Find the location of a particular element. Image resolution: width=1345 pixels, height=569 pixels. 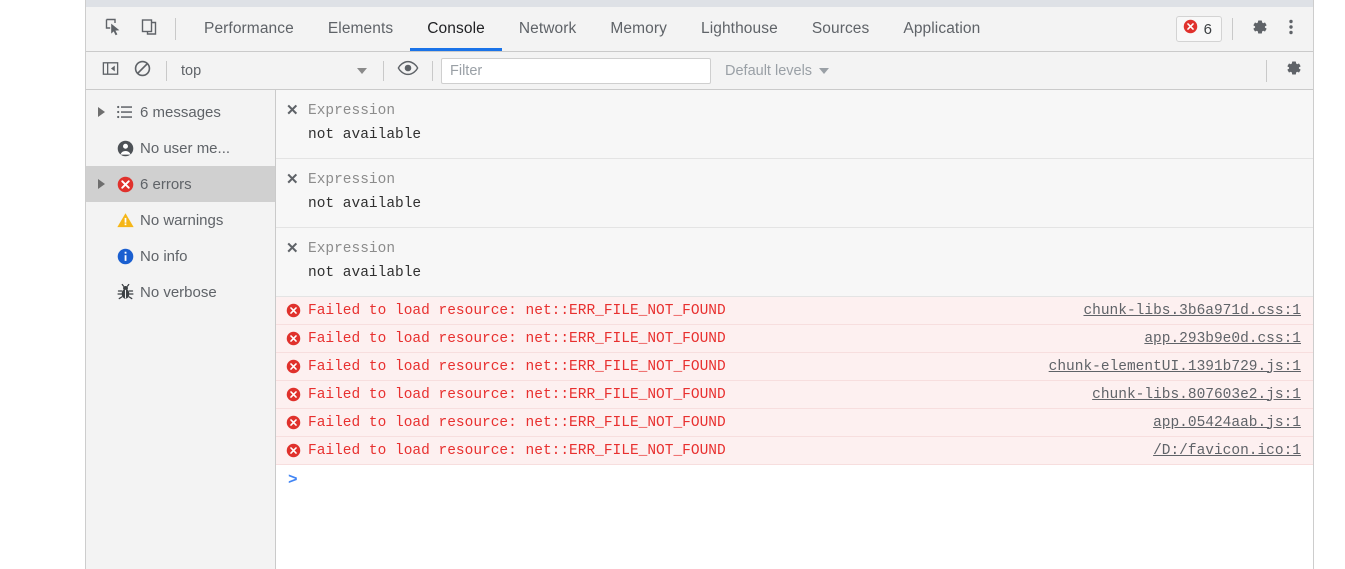

sidebar-item-label: 6 messages is located at coordinates (180, 112).